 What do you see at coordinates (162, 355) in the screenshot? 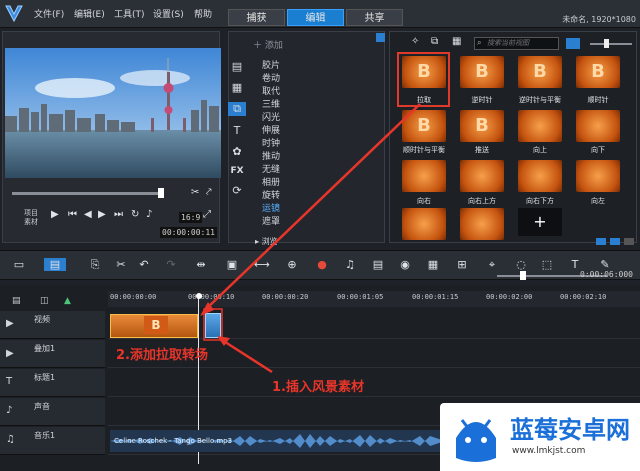
I see `annotation-step2: 2.添加拉取转场` at bounding box center [162, 355].